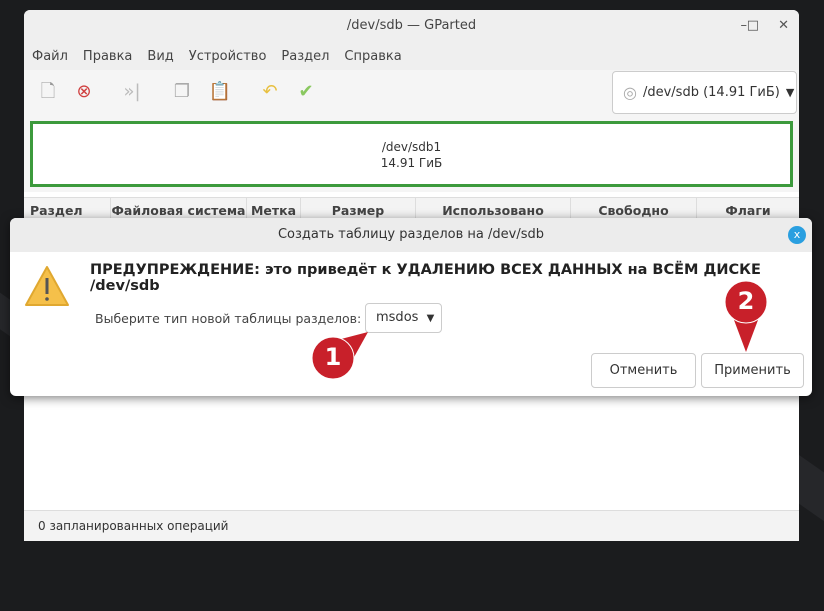 This screenshot has width=824, height=611. Describe the element at coordinates (539, 330) in the screenshot. I see `callout-layer` at that location.